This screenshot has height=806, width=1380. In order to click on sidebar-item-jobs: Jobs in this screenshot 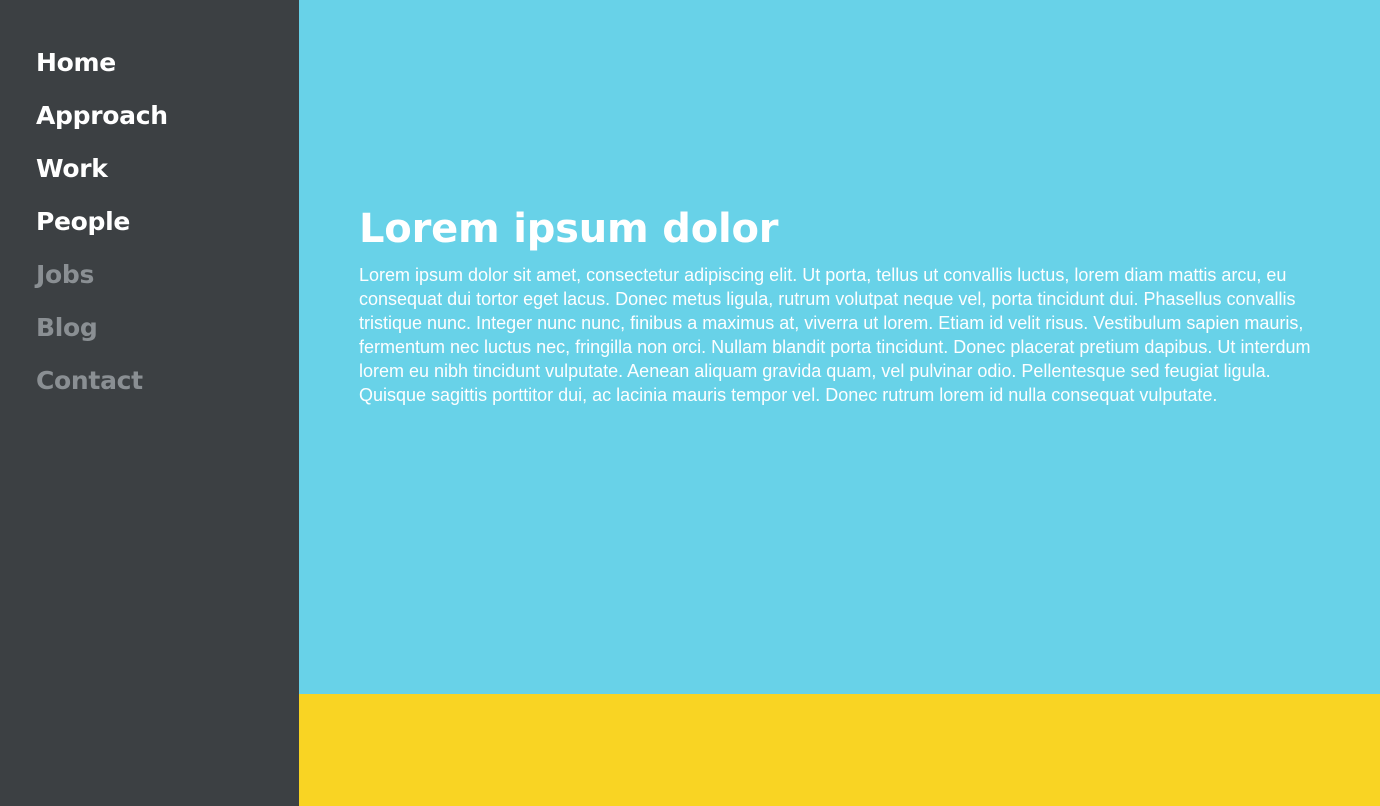, I will do `click(149, 274)`.